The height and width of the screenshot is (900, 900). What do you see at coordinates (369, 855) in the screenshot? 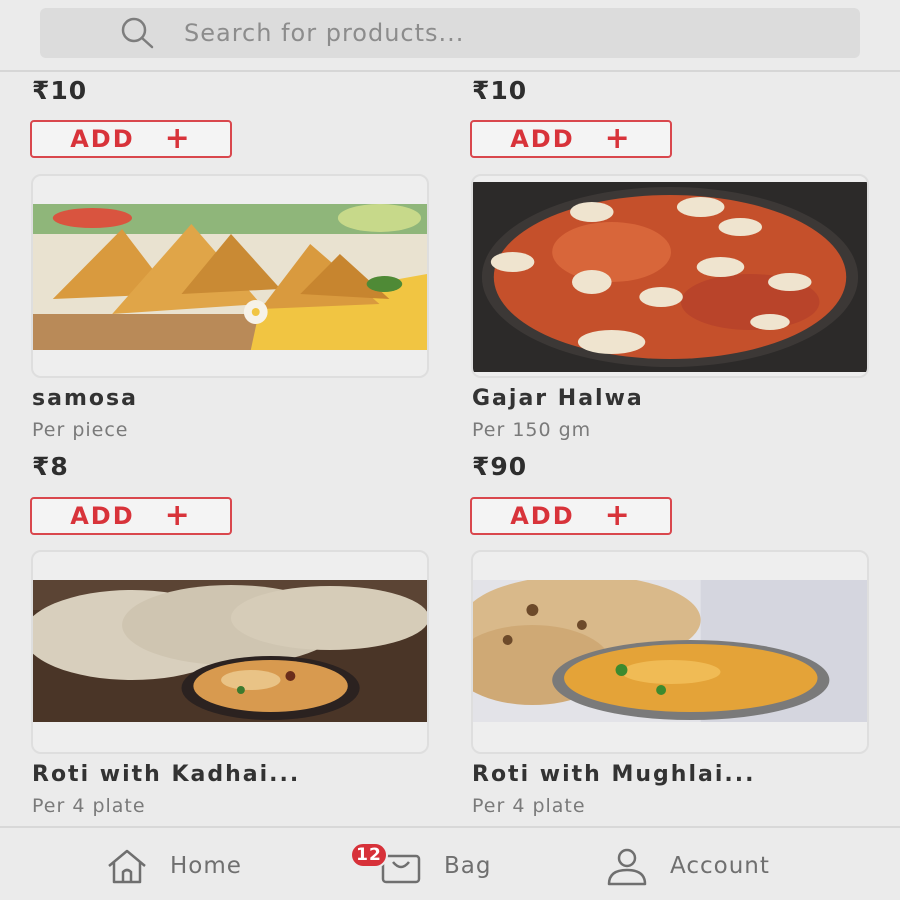
I see `bag-count-badge: 12` at bounding box center [369, 855].